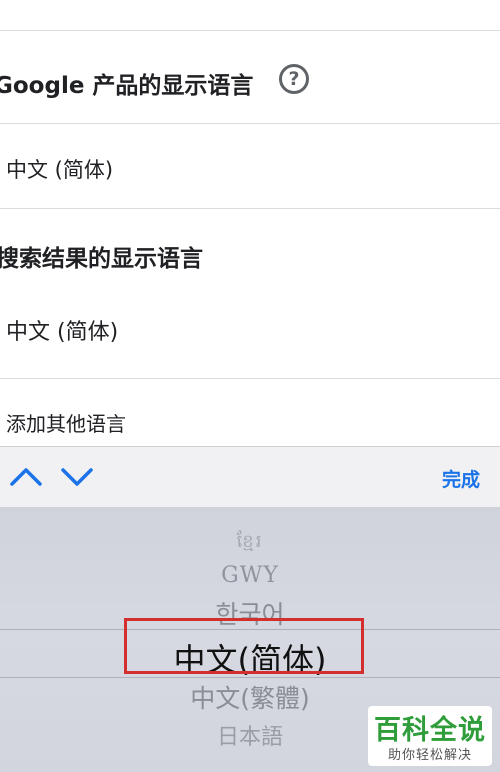 Image resolution: width=500 pixels, height=772 pixels. What do you see at coordinates (250, 542) in the screenshot?
I see `picker-option: ខ្មែរ` at bounding box center [250, 542].